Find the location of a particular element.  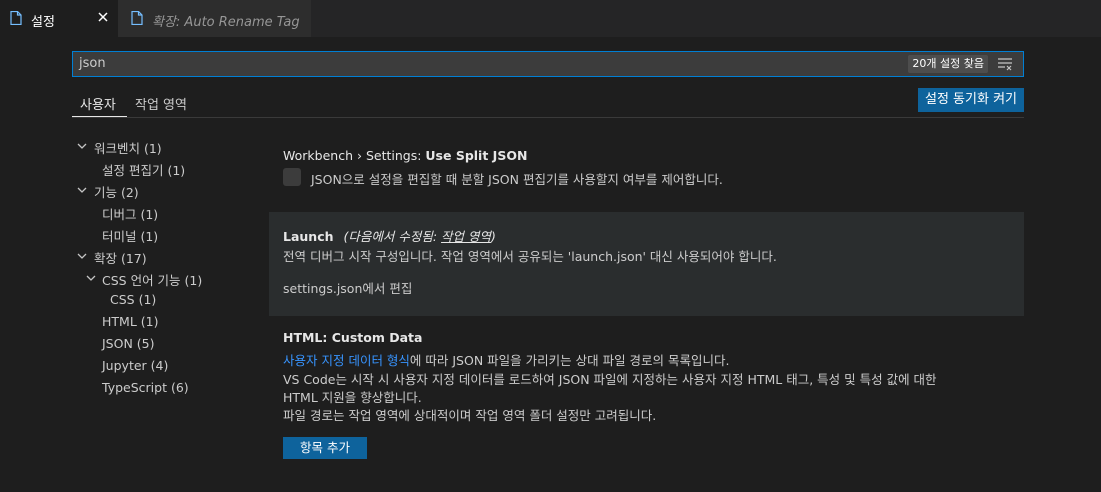

tab-label: 설정 is located at coordinates (43, 22).